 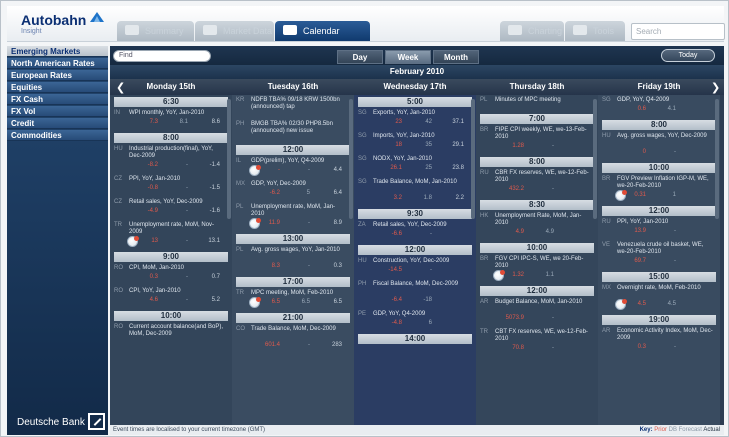 What do you see at coordinates (132, 30) in the screenshot?
I see `summary-icon` at bounding box center [132, 30].